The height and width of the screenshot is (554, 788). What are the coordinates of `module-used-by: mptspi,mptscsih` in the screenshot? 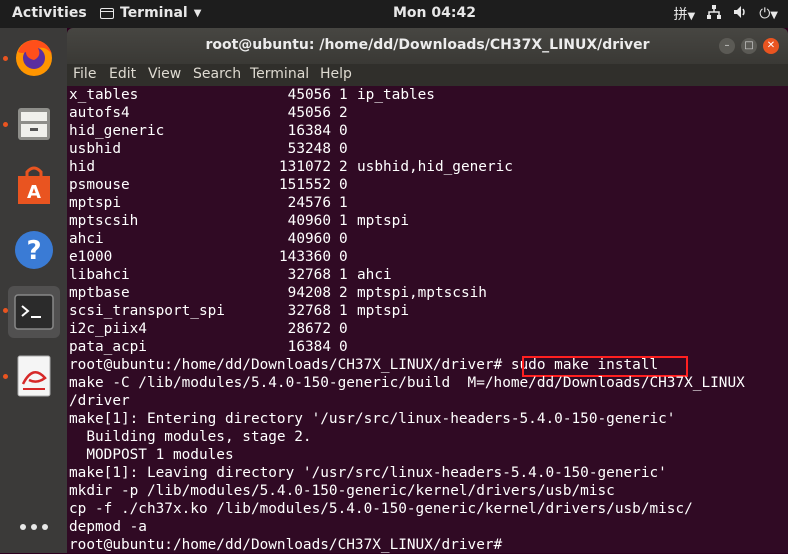 It's located at (422, 293).